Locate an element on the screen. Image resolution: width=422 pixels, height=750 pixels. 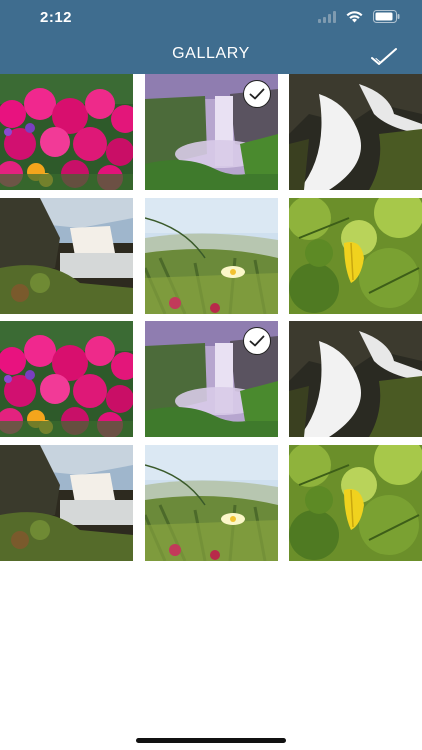
status-icons is located at coordinates (359, 19).